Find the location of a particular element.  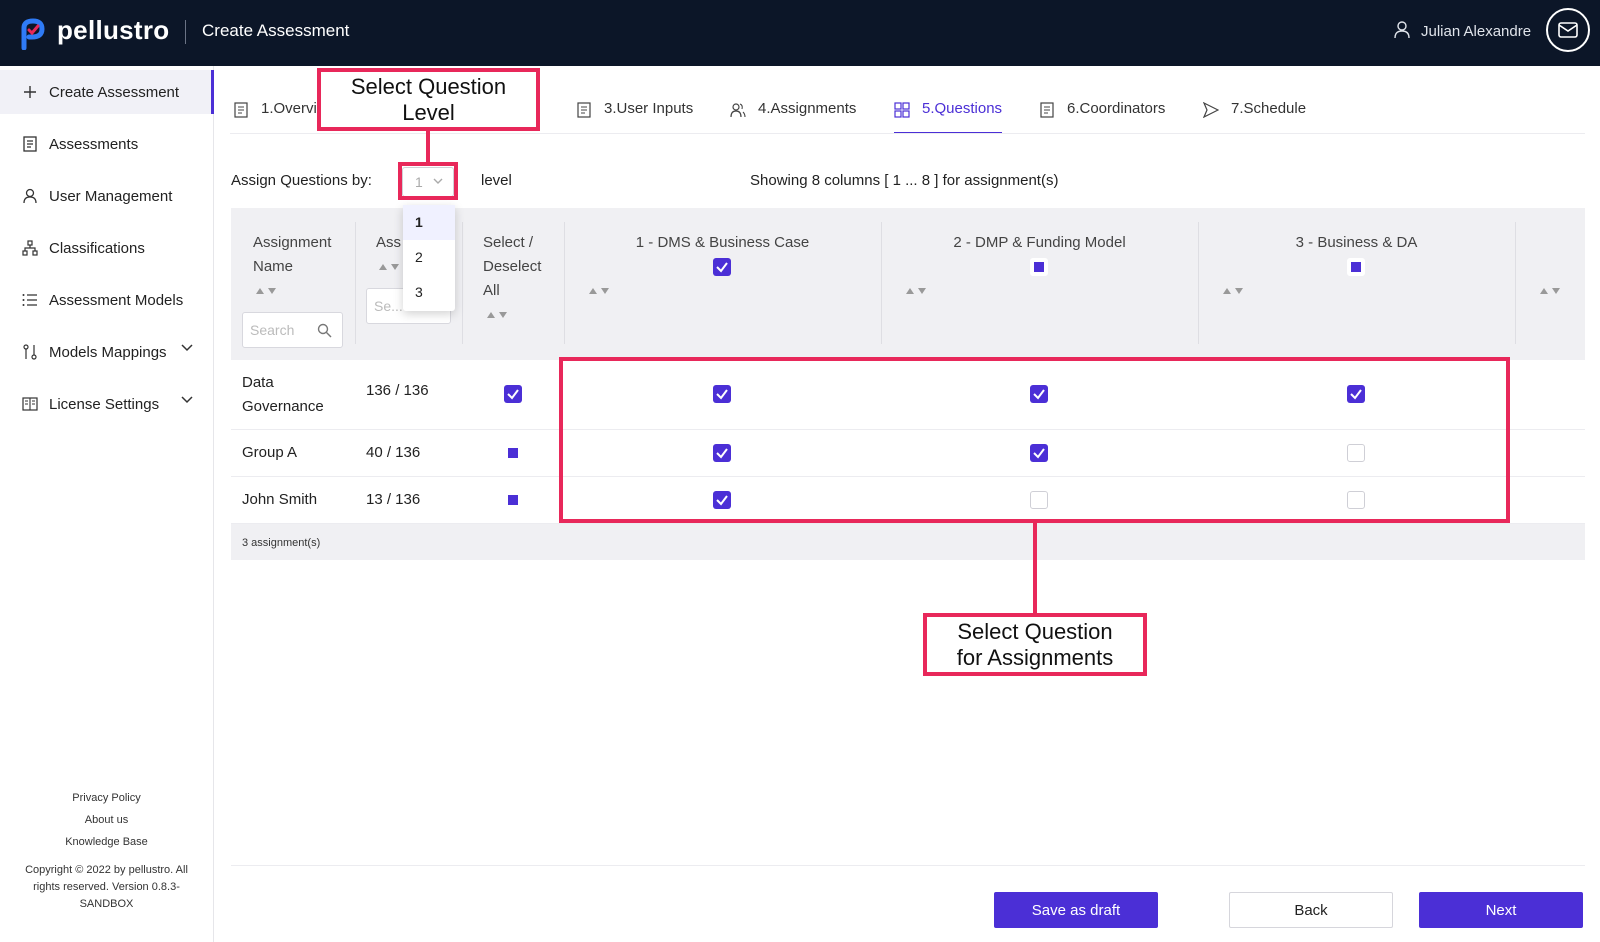

grid-icon is located at coordinates (902, 110).